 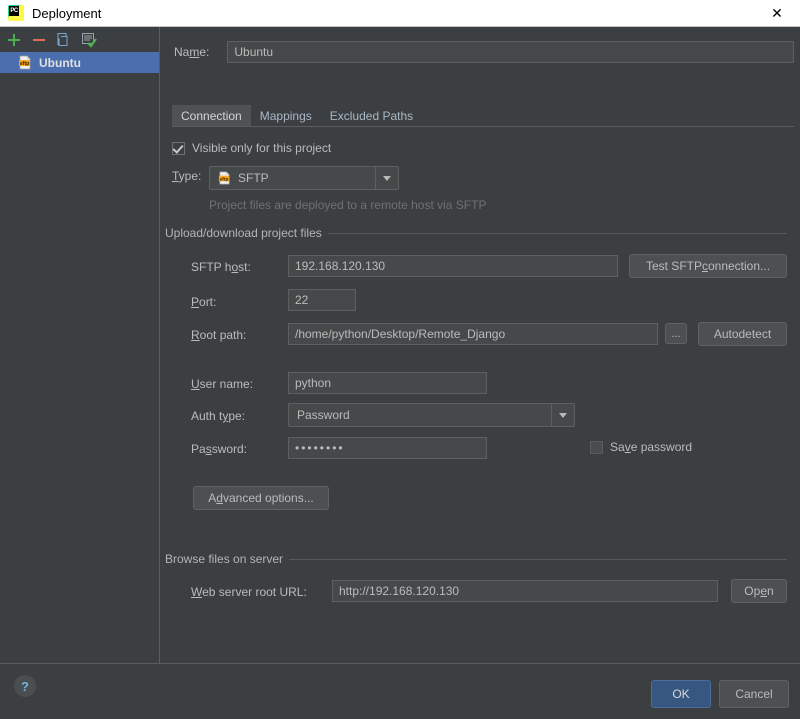 I want to click on type-combobox-value: SFTP, so click(x=253, y=178).